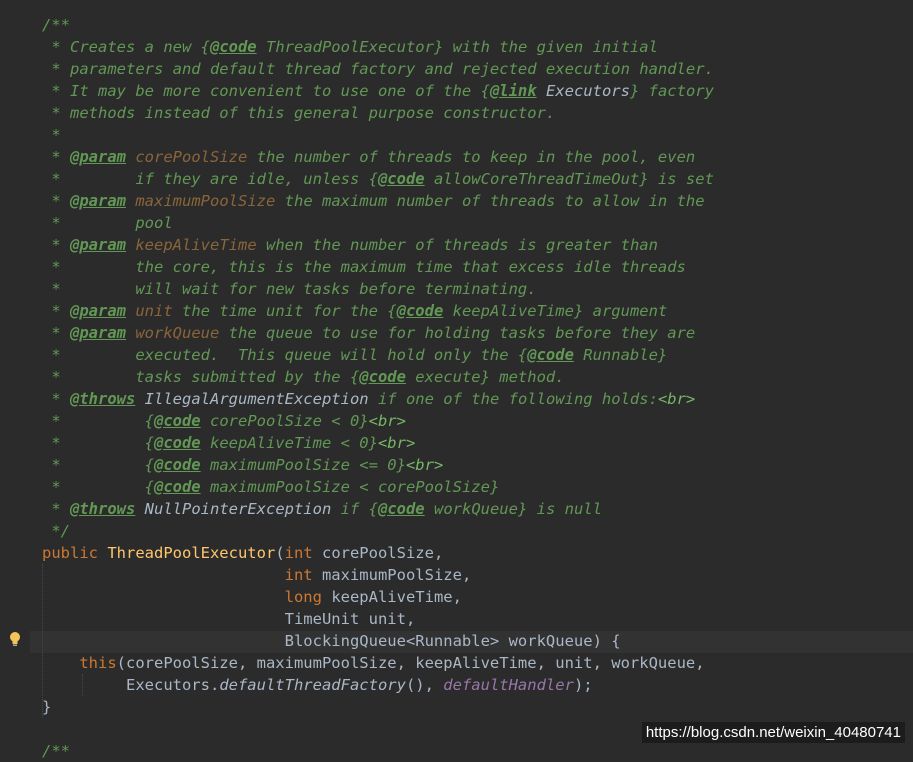  I want to click on code-token: keepAliveTime} argument, so click(555, 311).